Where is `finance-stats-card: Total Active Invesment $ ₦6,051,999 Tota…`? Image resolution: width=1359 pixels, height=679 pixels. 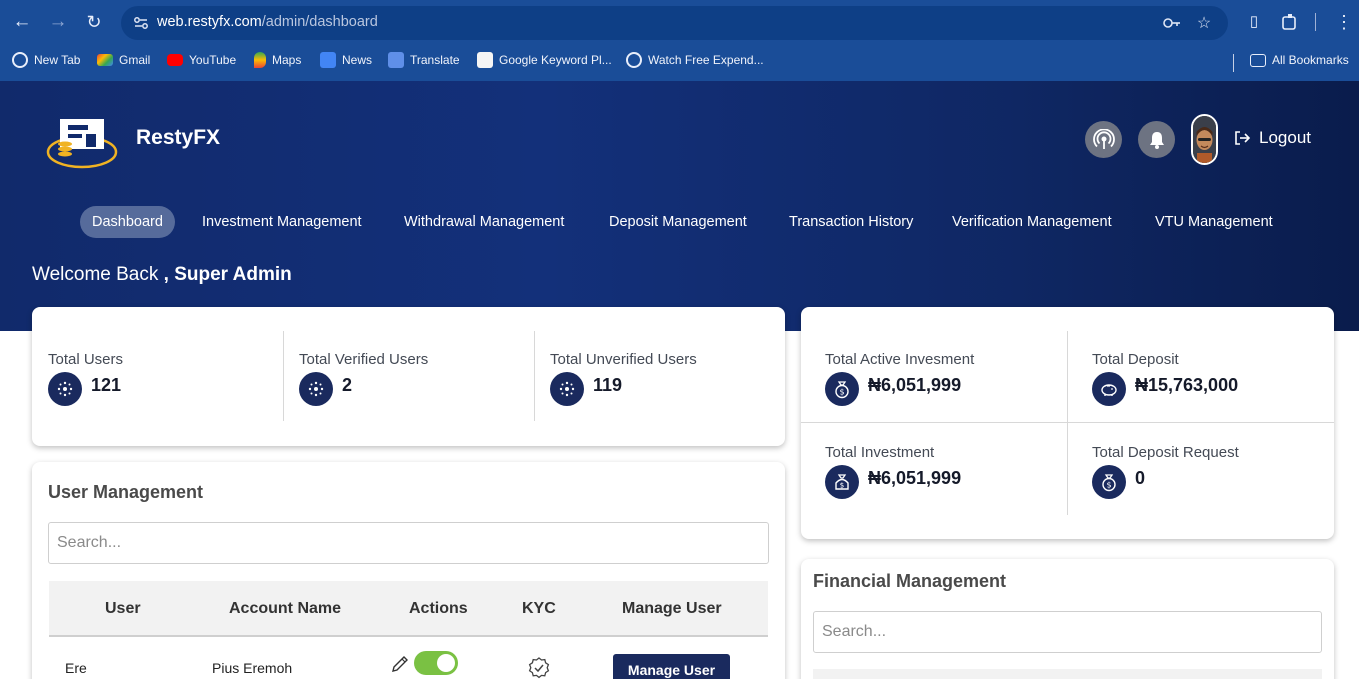 finance-stats-card: Total Active Invesment $ ₦6,051,999 Tota… is located at coordinates (1067, 423).